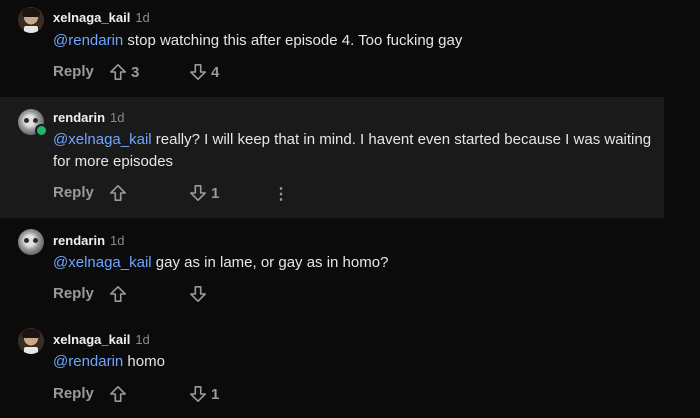 Image resolution: width=700 pixels, height=418 pixels. I want to click on comment-text: homo, so click(144, 361).